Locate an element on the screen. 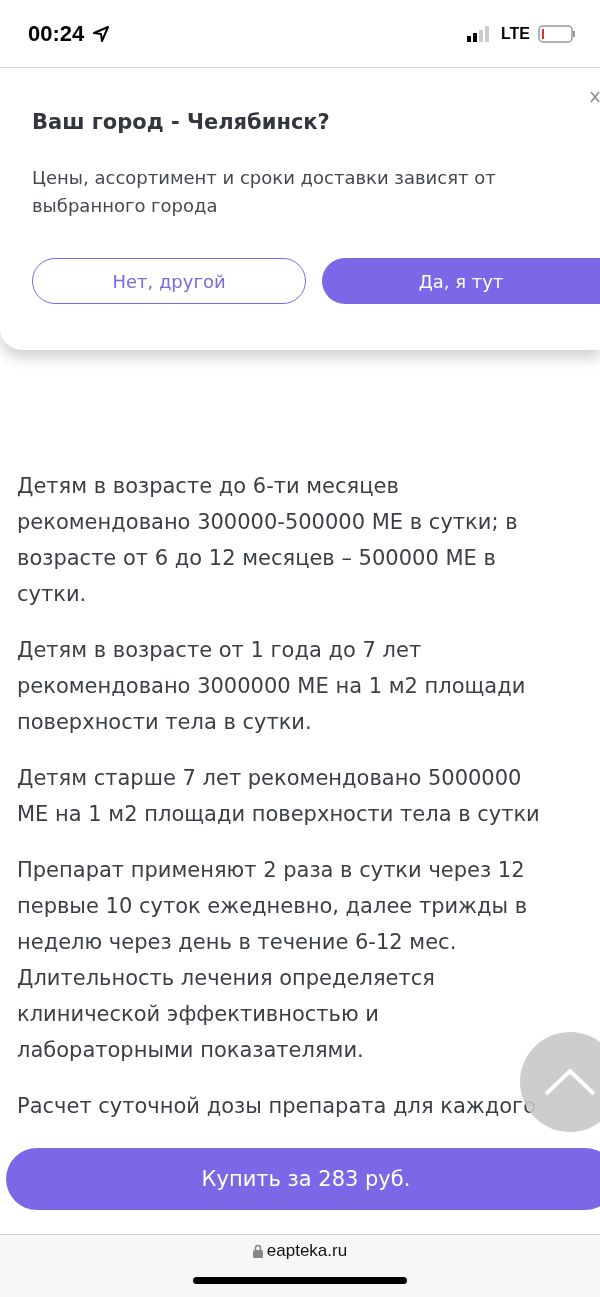 The height and width of the screenshot is (1297, 600). chevron-up-icon is located at coordinates (570, 1082).